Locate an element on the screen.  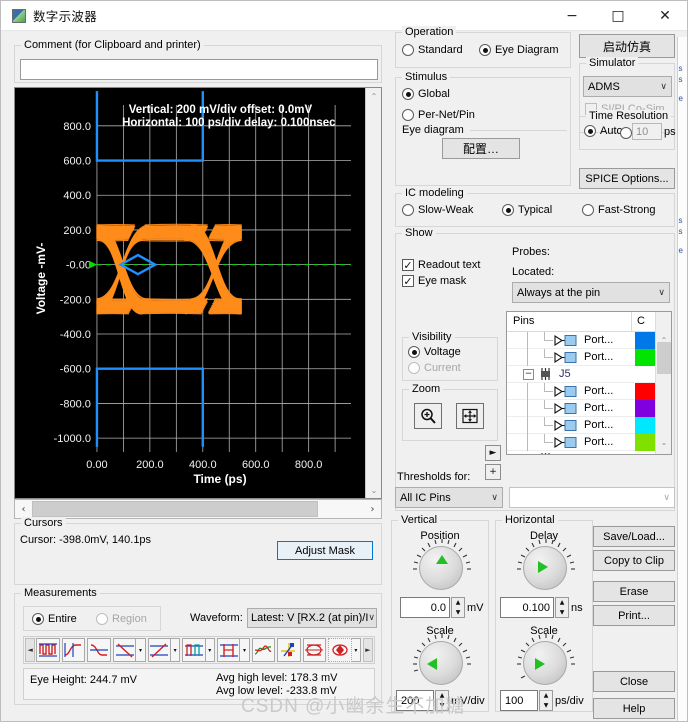
delay-icon is located at coordinates (159, 650).